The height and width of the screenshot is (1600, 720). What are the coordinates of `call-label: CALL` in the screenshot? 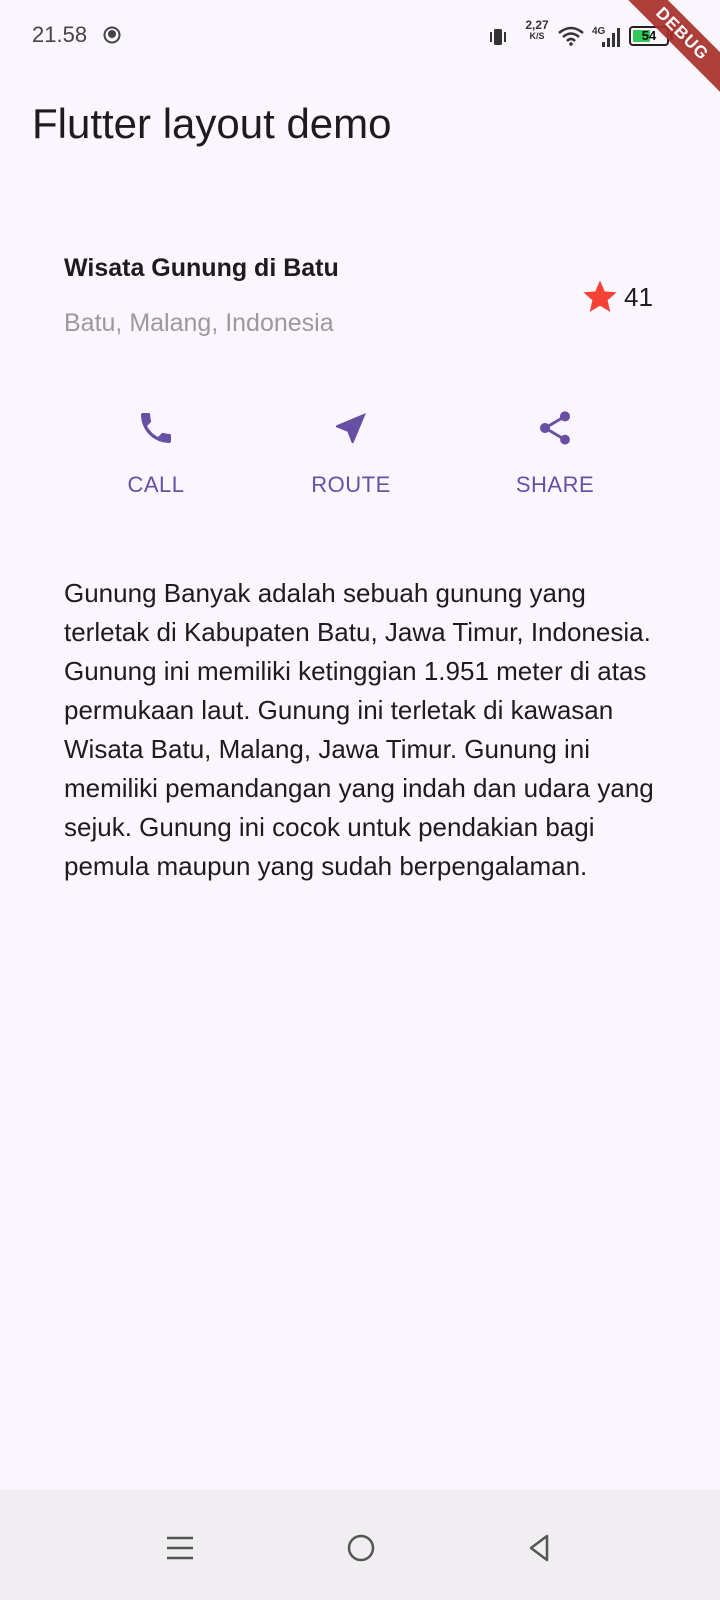 It's located at (156, 484).